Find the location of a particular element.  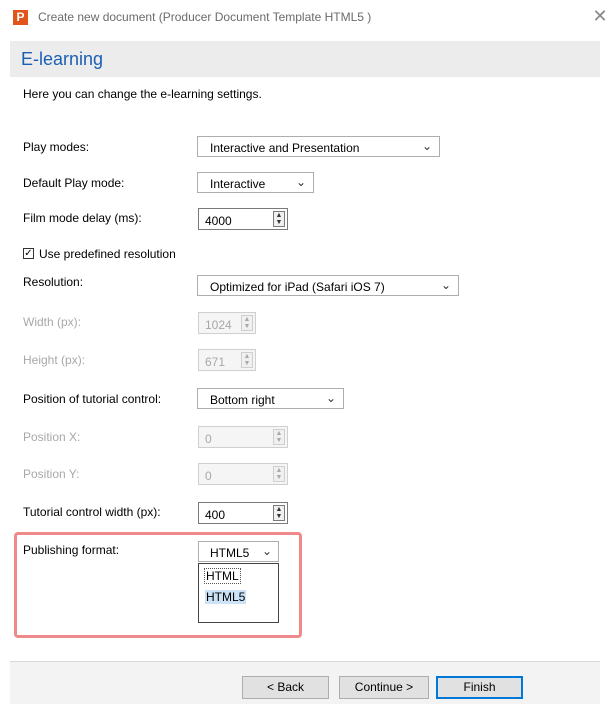

width-stepper: 1024 ▲ ▼ is located at coordinates (227, 323).